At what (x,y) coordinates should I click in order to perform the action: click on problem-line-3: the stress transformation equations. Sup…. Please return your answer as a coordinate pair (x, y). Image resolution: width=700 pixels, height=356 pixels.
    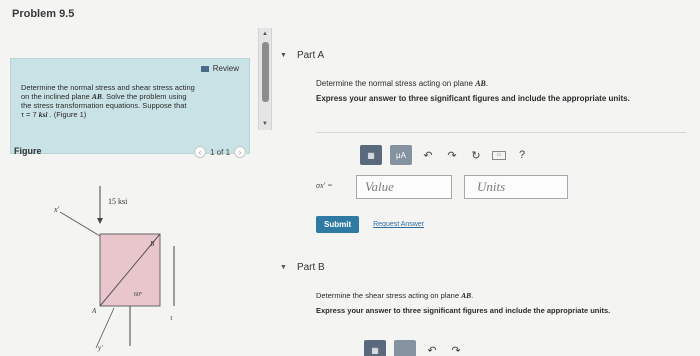
    Looking at the image, I should click on (104, 105).